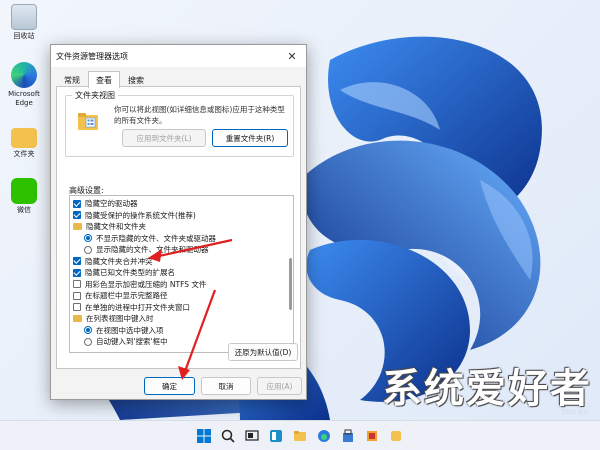 Image resolution: width=600 pixels, height=450 pixels. Describe the element at coordinates (24, 210) in the screenshot. I see `desktop-icon-label: 微信` at that location.